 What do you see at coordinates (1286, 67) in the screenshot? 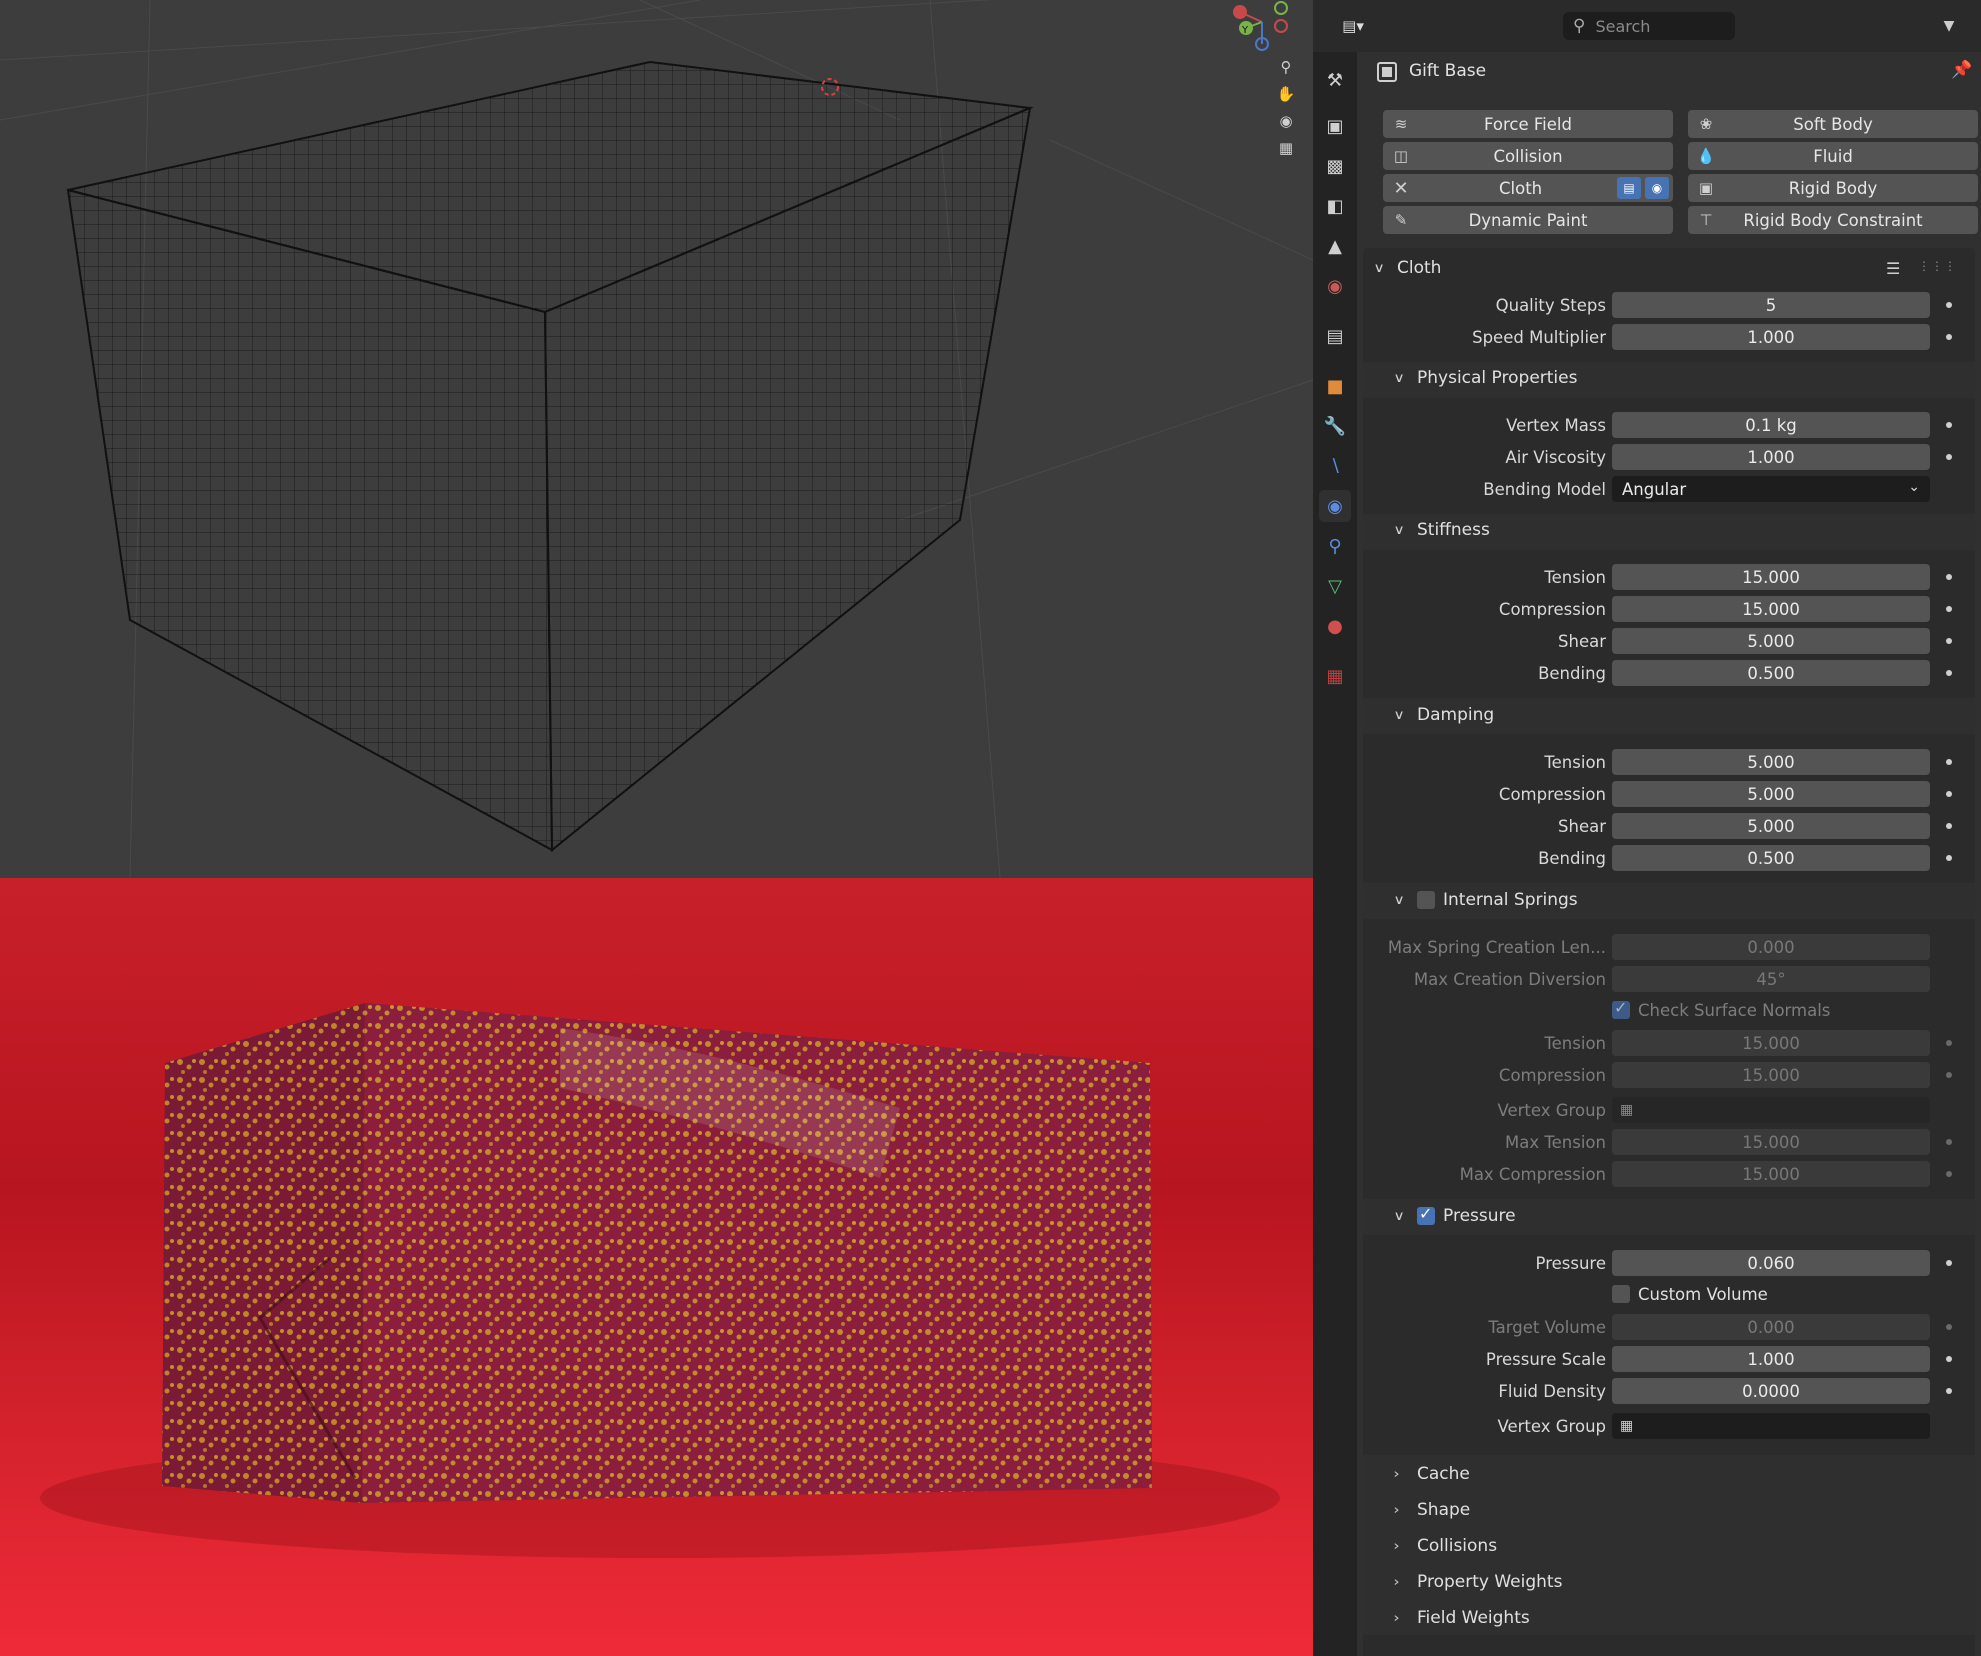
I see `zoom-icon: ⚲` at bounding box center [1286, 67].